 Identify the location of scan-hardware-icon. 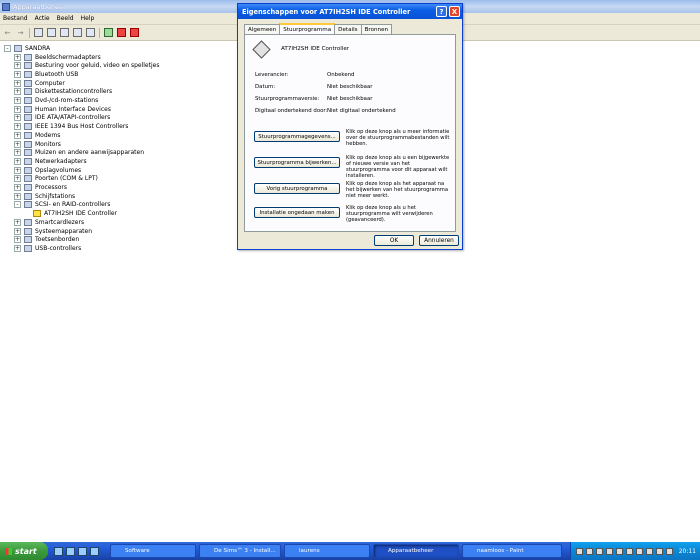
(108, 32).